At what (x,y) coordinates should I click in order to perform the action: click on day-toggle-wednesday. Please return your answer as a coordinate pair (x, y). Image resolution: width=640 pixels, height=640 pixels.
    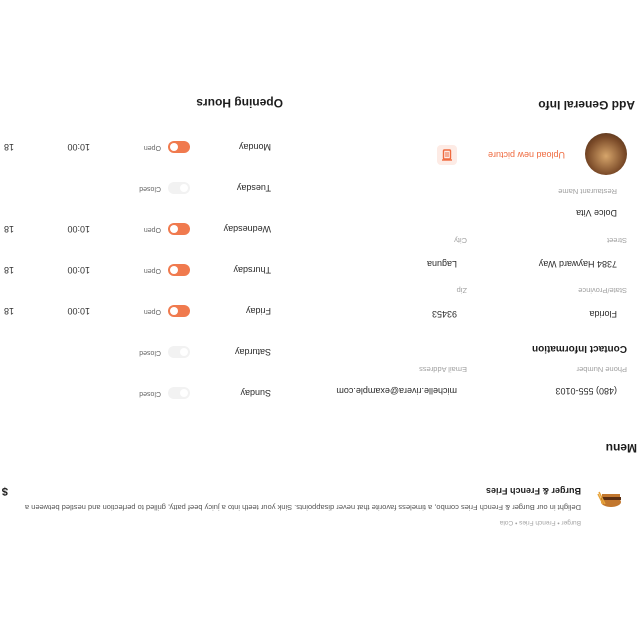
    Looking at the image, I should click on (179, 229).